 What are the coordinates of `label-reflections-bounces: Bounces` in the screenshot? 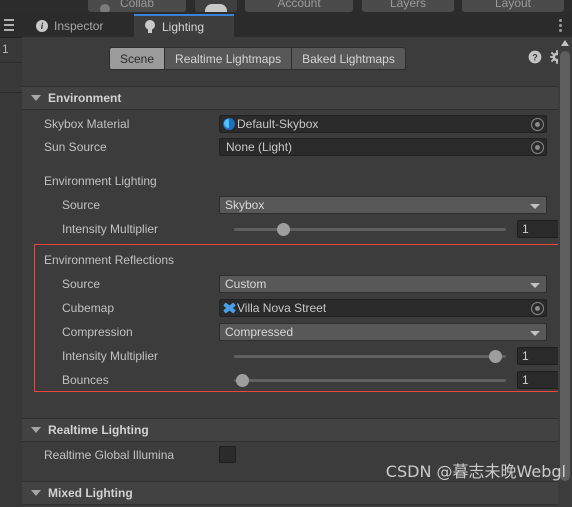 It's located at (85, 380).